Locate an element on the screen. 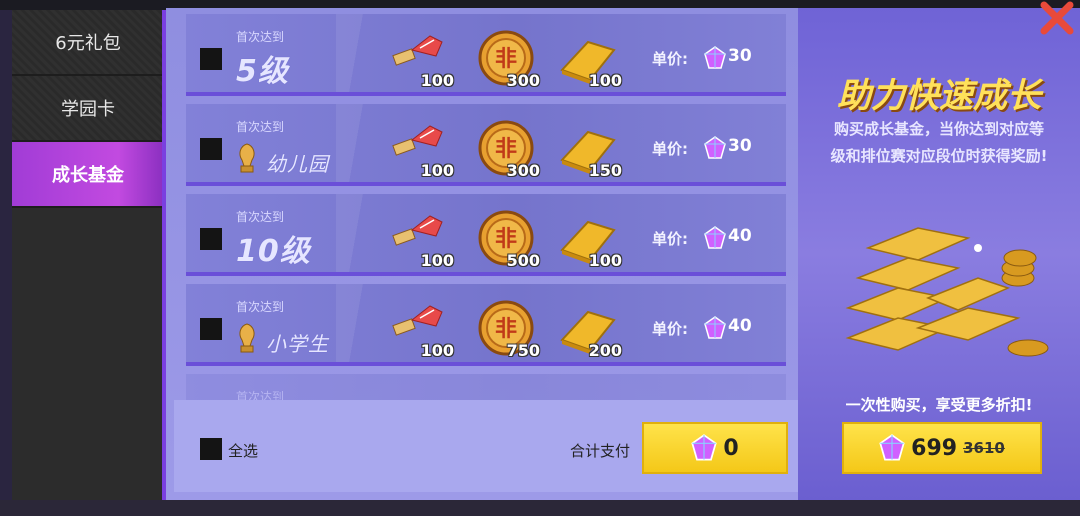 This screenshot has height=516, width=1080. sidebar-item-label: 学园卡 is located at coordinates (88, 109).